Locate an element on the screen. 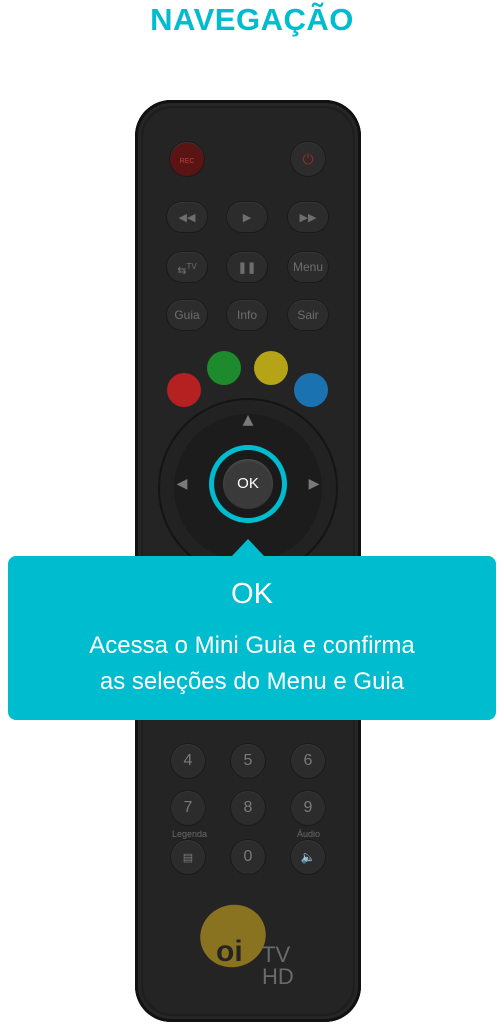 This screenshot has width=504, height=1034. play-button: ▶ is located at coordinates (247, 217).